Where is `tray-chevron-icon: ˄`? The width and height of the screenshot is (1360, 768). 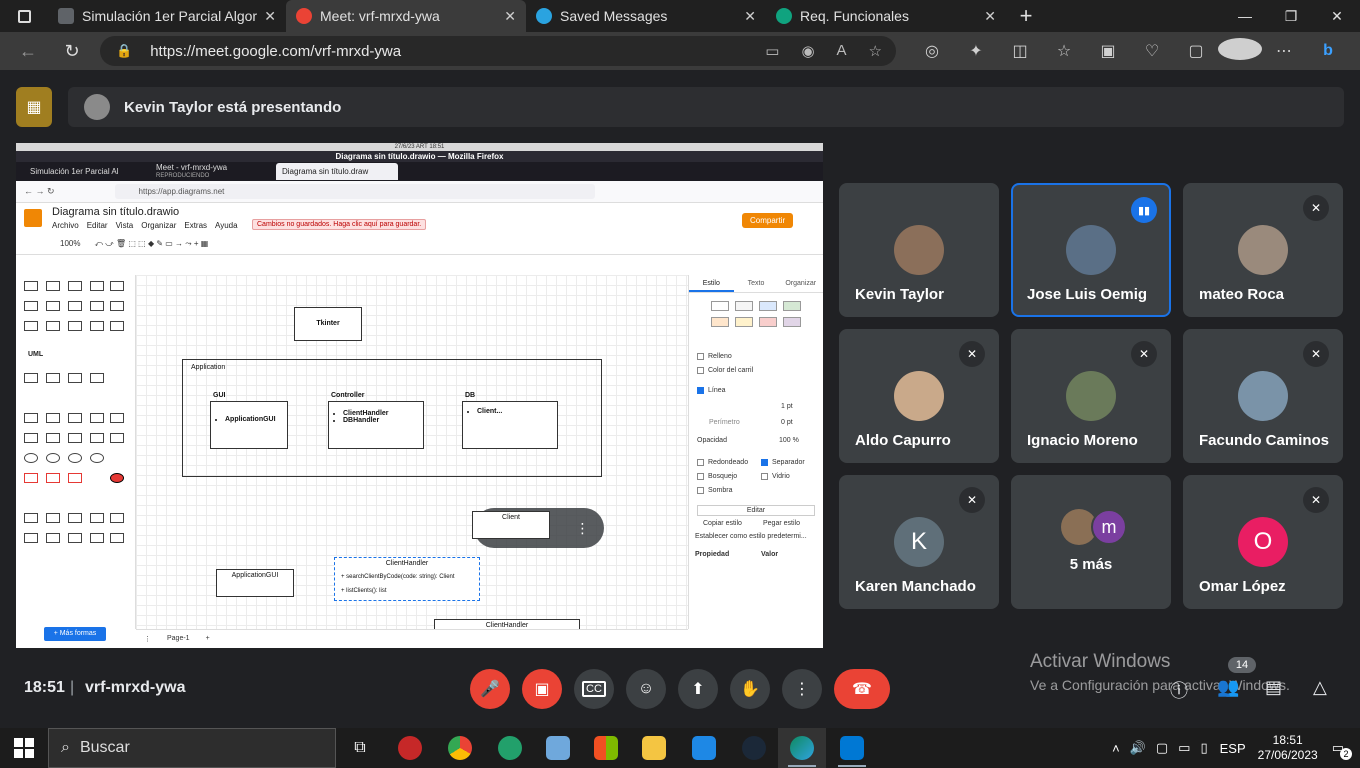 tray-chevron-icon: ˄ is located at coordinates (1116, 748).